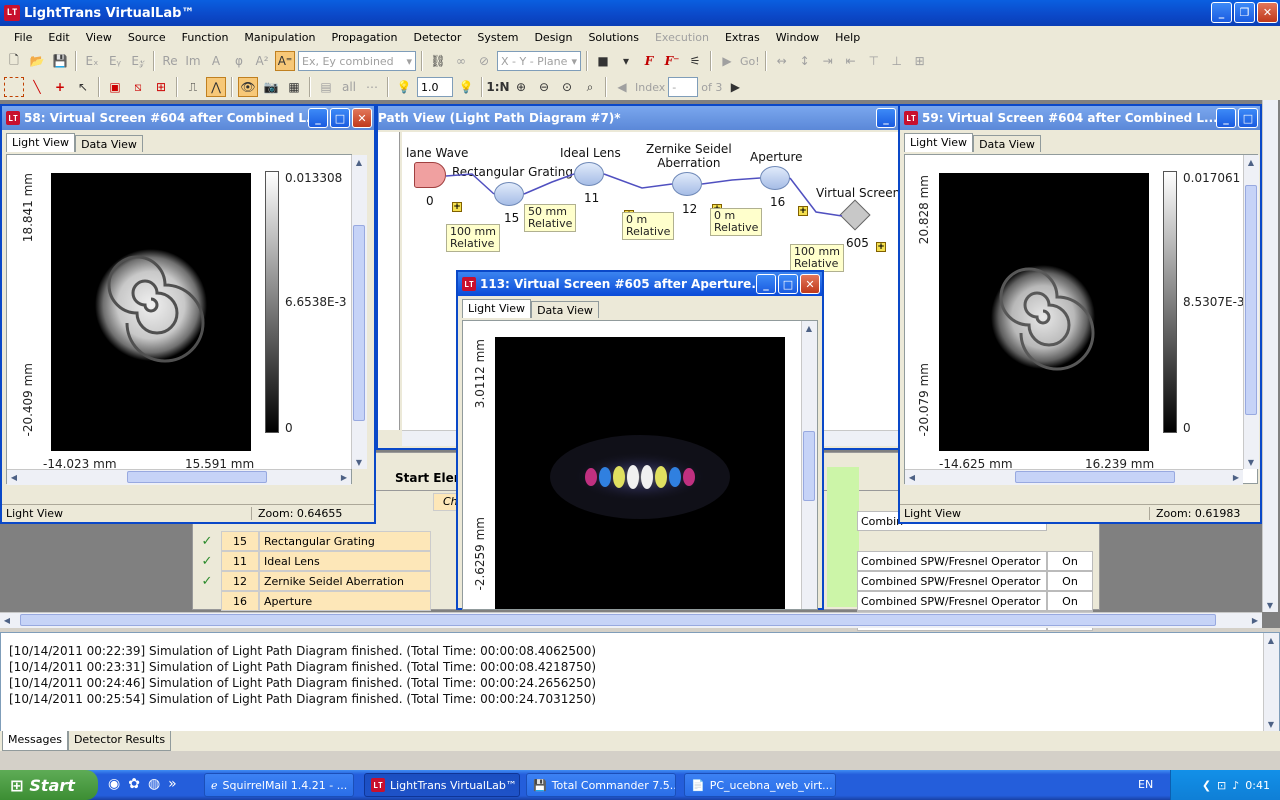 The image size is (1280, 800). Describe the element at coordinates (672, 61) in the screenshot. I see `inverse-fourier-icon: F⁻` at that location.